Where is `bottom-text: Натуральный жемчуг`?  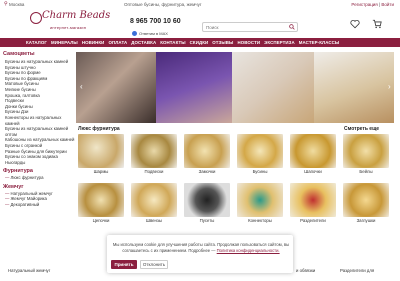
bottom-text: Натуральный жемчуг is located at coordinates (29, 270).